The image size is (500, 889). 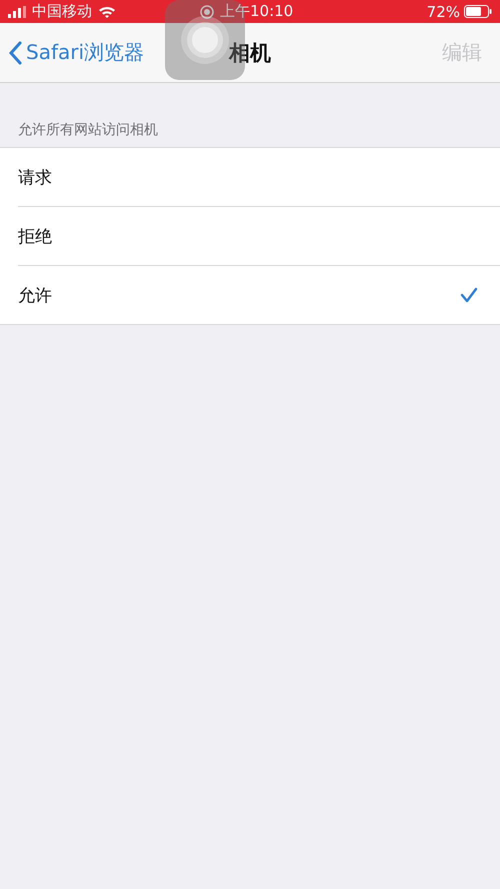 I want to click on option-row: 请求, so click(x=250, y=177).